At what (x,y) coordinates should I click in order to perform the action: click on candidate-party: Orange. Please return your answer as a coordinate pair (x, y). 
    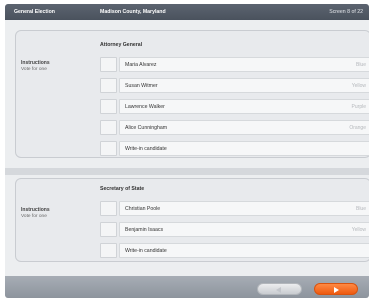
    Looking at the image, I should click on (357, 128).